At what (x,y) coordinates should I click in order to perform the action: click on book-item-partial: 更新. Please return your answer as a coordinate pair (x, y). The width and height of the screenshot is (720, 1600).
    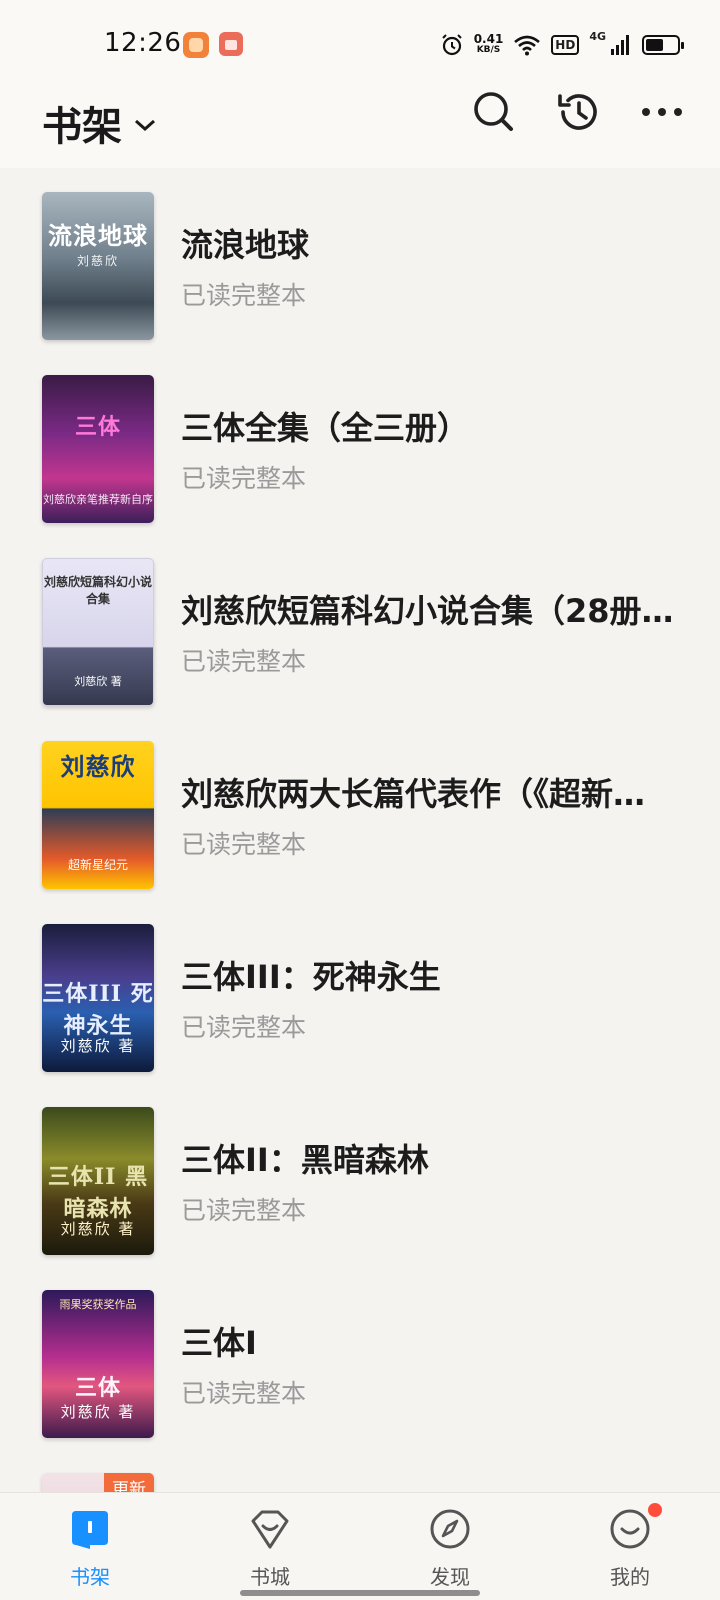
    Looking at the image, I should click on (360, 1470).